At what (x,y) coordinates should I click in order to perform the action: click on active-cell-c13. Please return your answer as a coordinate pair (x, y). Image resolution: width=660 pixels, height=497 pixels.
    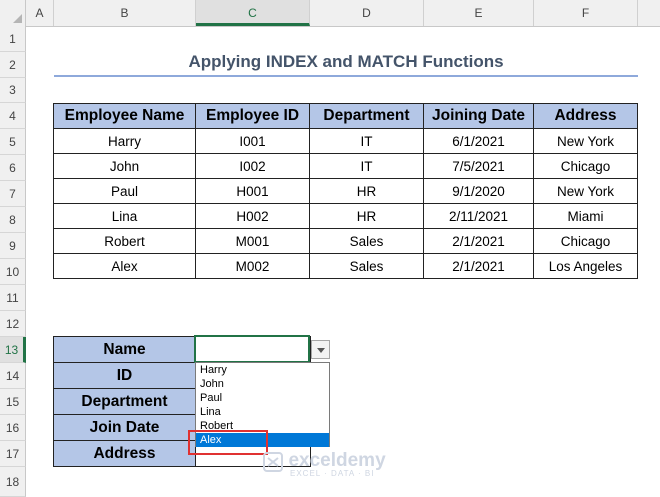
    Looking at the image, I should click on (252, 349).